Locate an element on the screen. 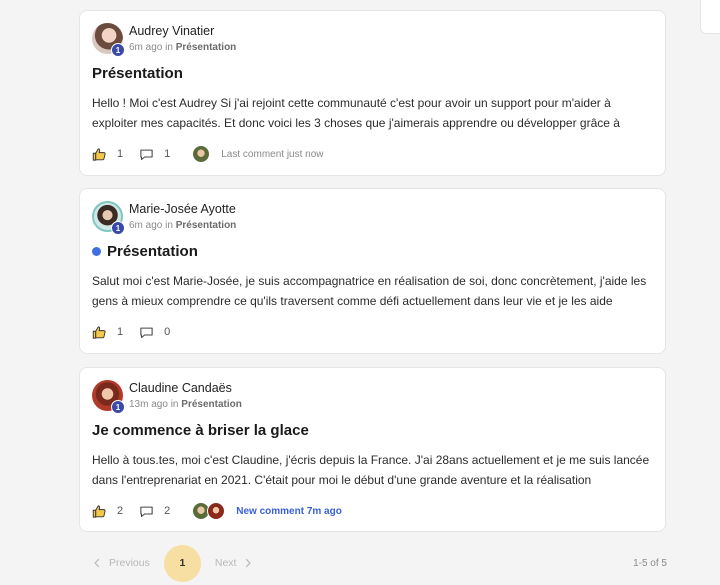 The height and width of the screenshot is (585, 720). comment-count: 1 is located at coordinates (167, 154).